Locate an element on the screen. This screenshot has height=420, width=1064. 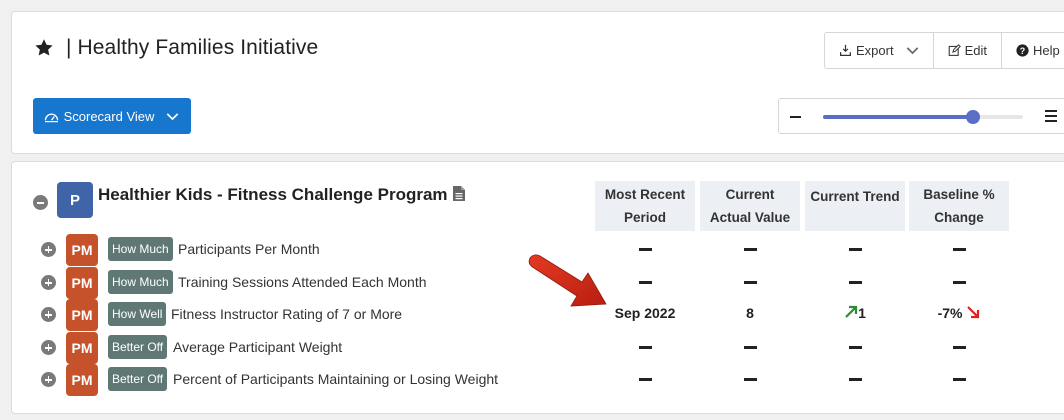
column-header-line: Most Recent is located at coordinates (645, 194).